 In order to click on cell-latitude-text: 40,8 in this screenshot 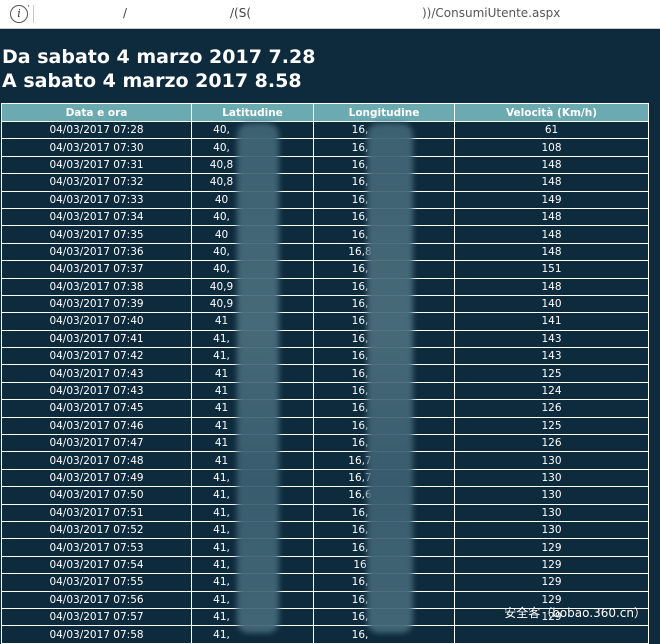, I will do `click(221, 182)`.